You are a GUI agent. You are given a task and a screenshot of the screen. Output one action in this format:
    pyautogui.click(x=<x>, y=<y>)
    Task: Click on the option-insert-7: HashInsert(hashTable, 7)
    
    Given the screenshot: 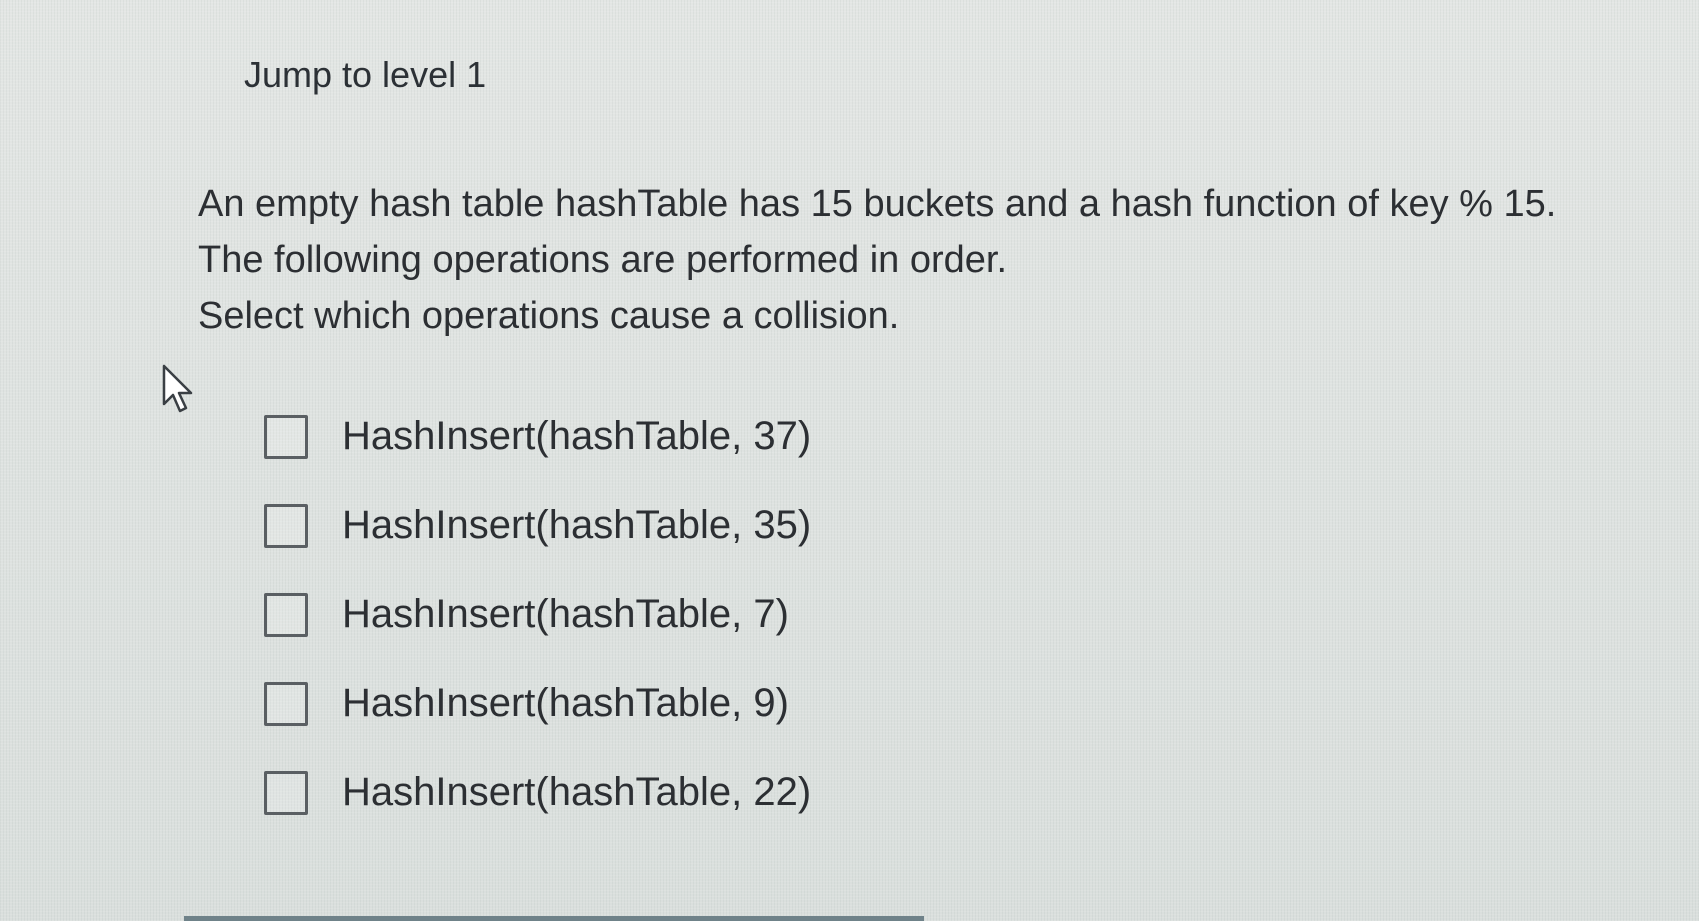 What is the action you would take?
    pyautogui.click(x=537, y=614)
    